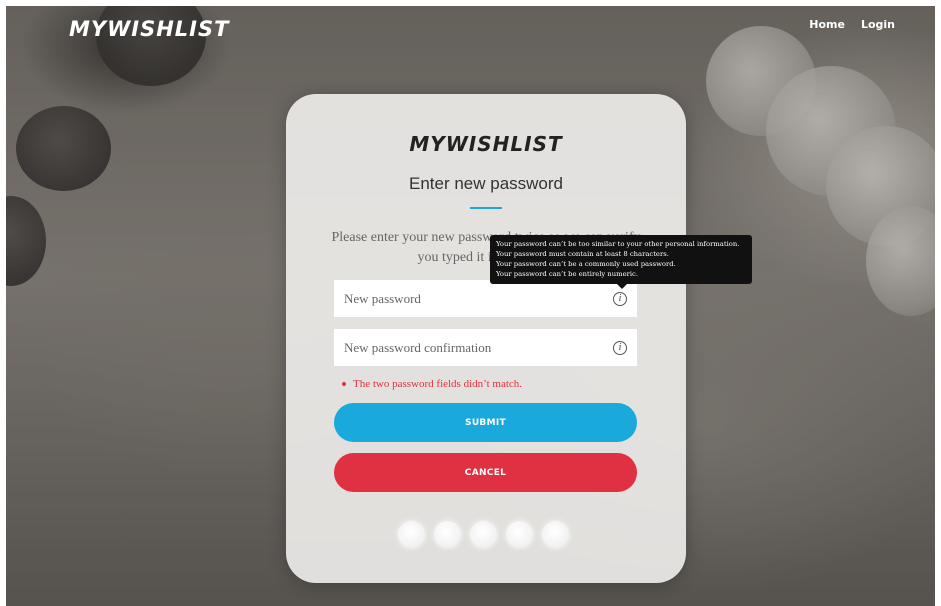 Image resolution: width=941 pixels, height=606 pixels. I want to click on nav-link-login: Login, so click(878, 24).